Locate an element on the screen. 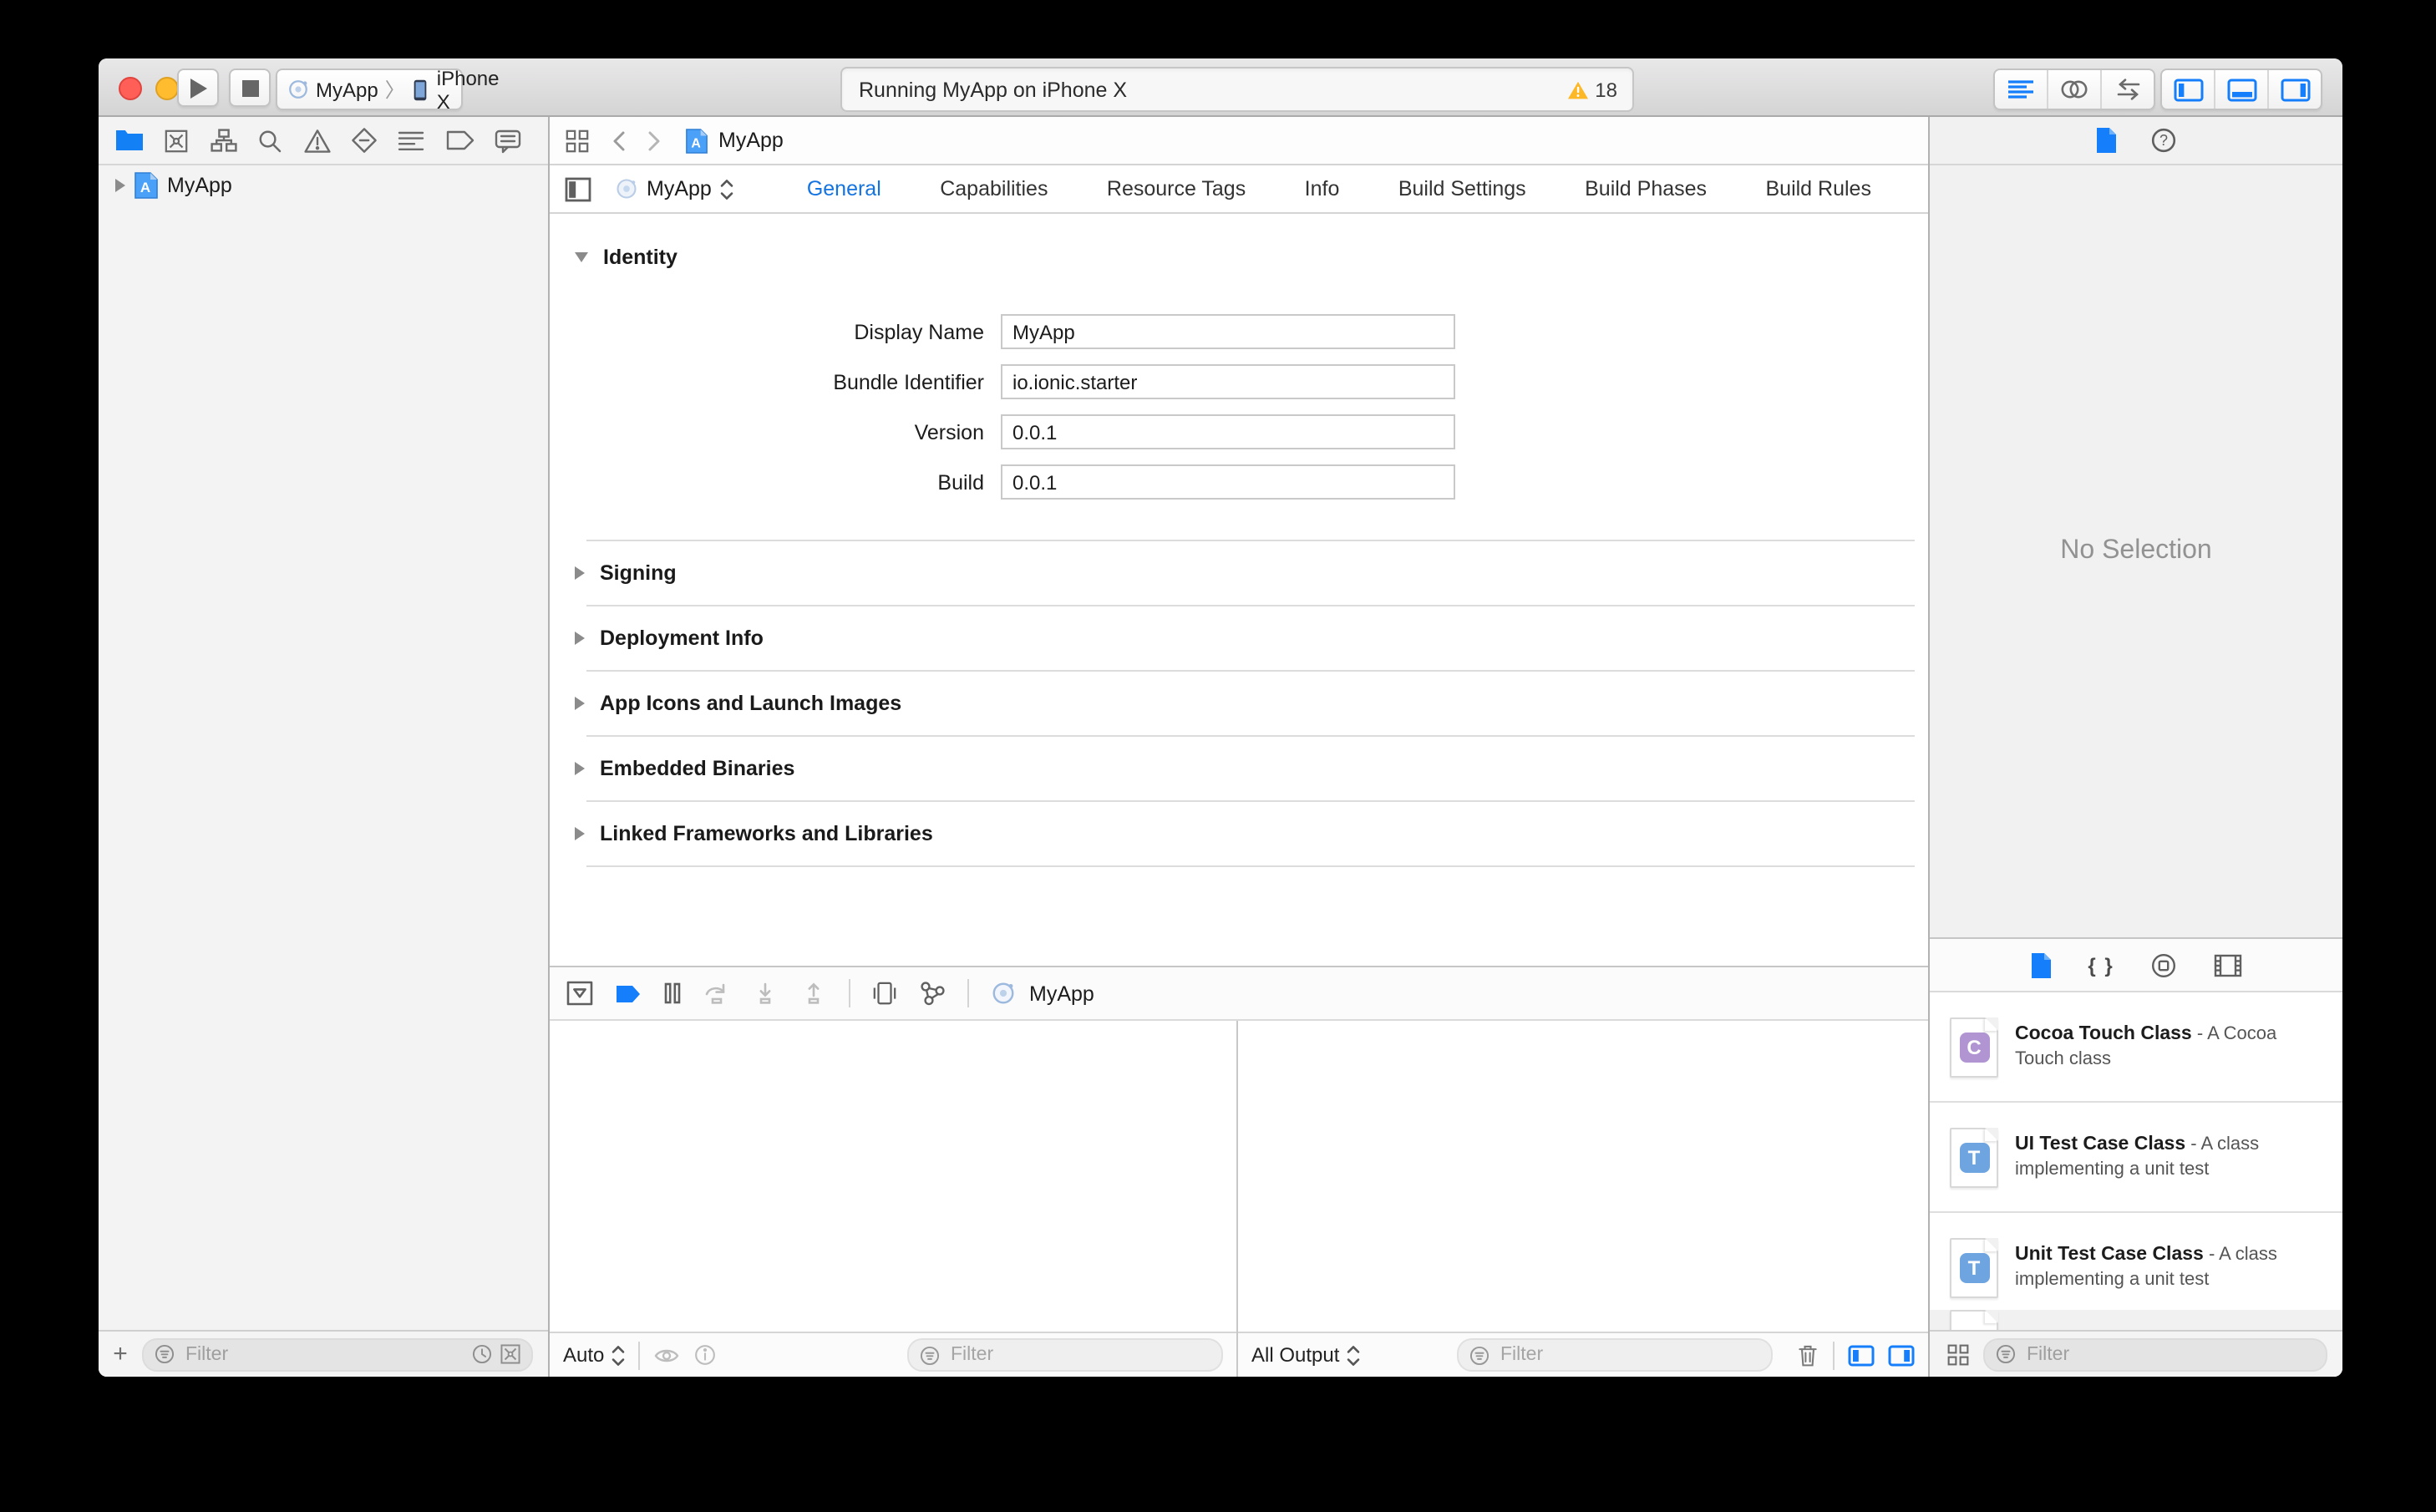 Image resolution: width=2436 pixels, height=1512 pixels. debug-navigator-icon is located at coordinates (411, 140).